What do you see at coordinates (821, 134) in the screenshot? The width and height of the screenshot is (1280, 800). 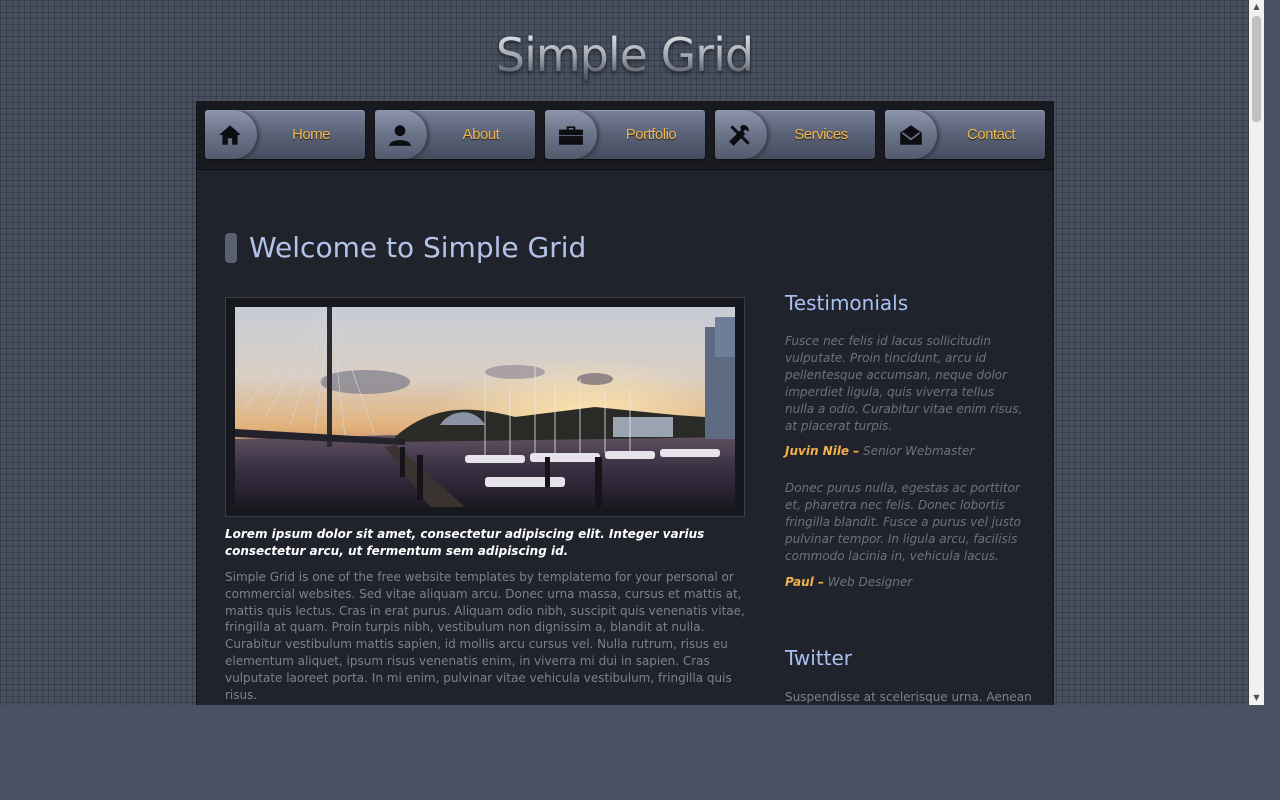 I see `menu-item-label: Services` at bounding box center [821, 134].